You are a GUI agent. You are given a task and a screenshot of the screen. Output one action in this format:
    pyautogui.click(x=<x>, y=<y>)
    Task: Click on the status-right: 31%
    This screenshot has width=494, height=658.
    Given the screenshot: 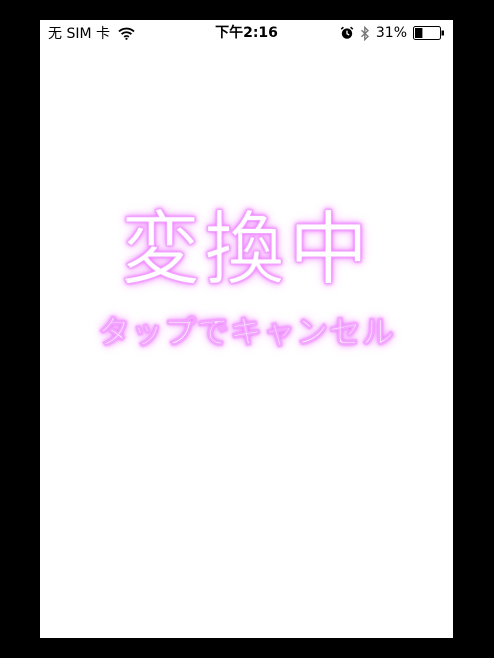 What is the action you would take?
    pyautogui.click(x=392, y=33)
    